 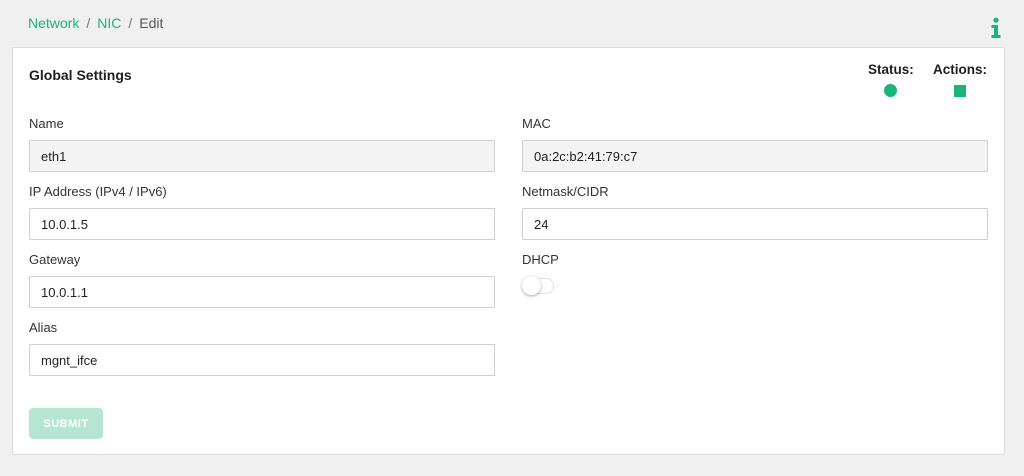 I want to click on status-label: Status:, so click(x=891, y=69).